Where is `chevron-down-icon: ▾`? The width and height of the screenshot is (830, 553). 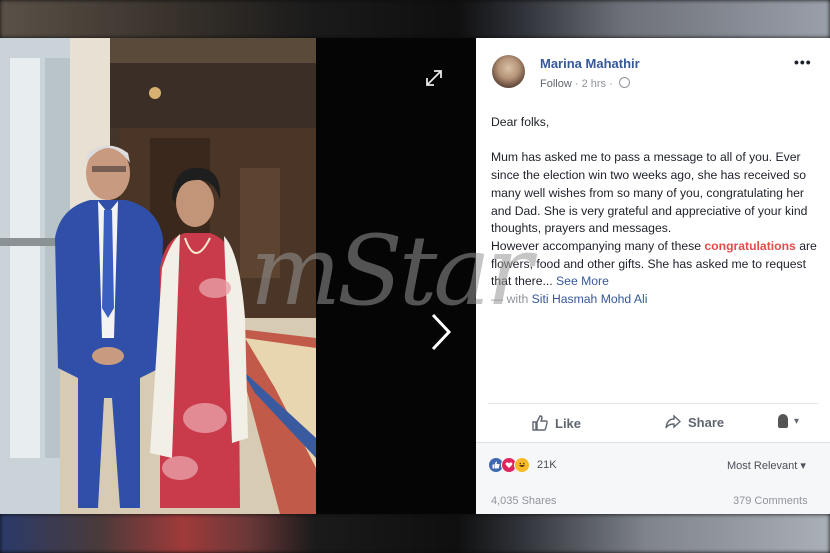 chevron-down-icon: ▾ is located at coordinates (797, 421).